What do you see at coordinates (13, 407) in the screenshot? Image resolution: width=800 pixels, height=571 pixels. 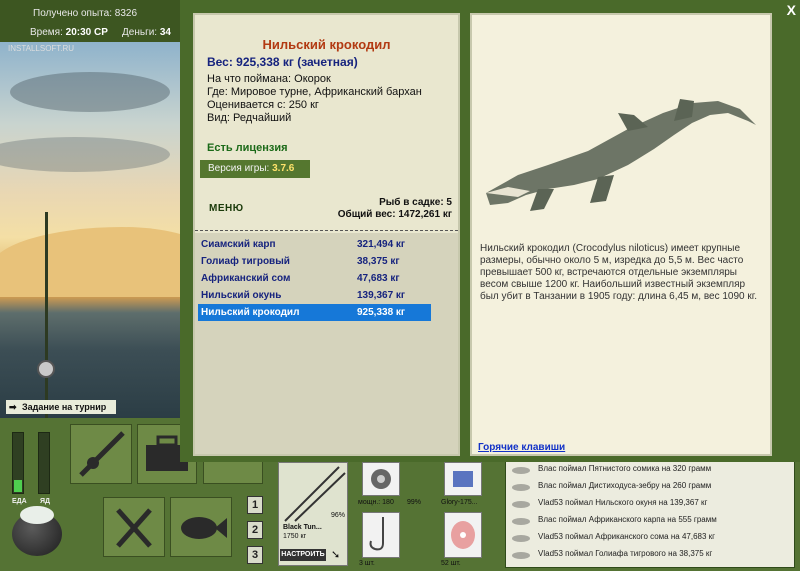 I see `arrow-right-icon: ➡` at bounding box center [13, 407].